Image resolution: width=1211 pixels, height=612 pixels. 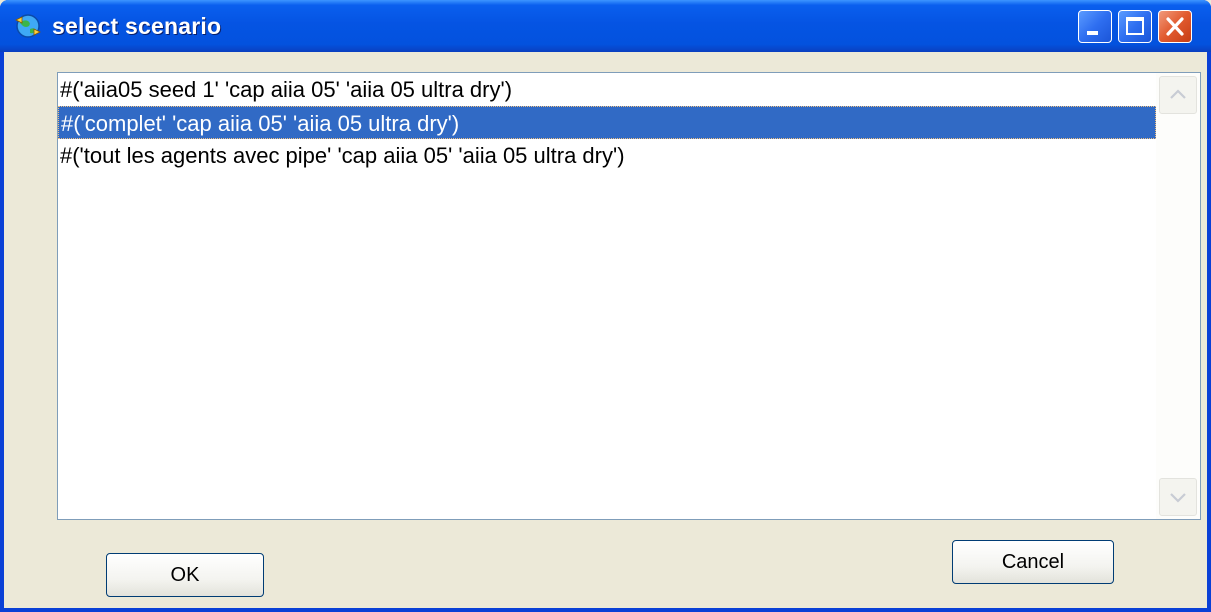 What do you see at coordinates (1033, 562) in the screenshot?
I see `cancel-button: Cancel` at bounding box center [1033, 562].